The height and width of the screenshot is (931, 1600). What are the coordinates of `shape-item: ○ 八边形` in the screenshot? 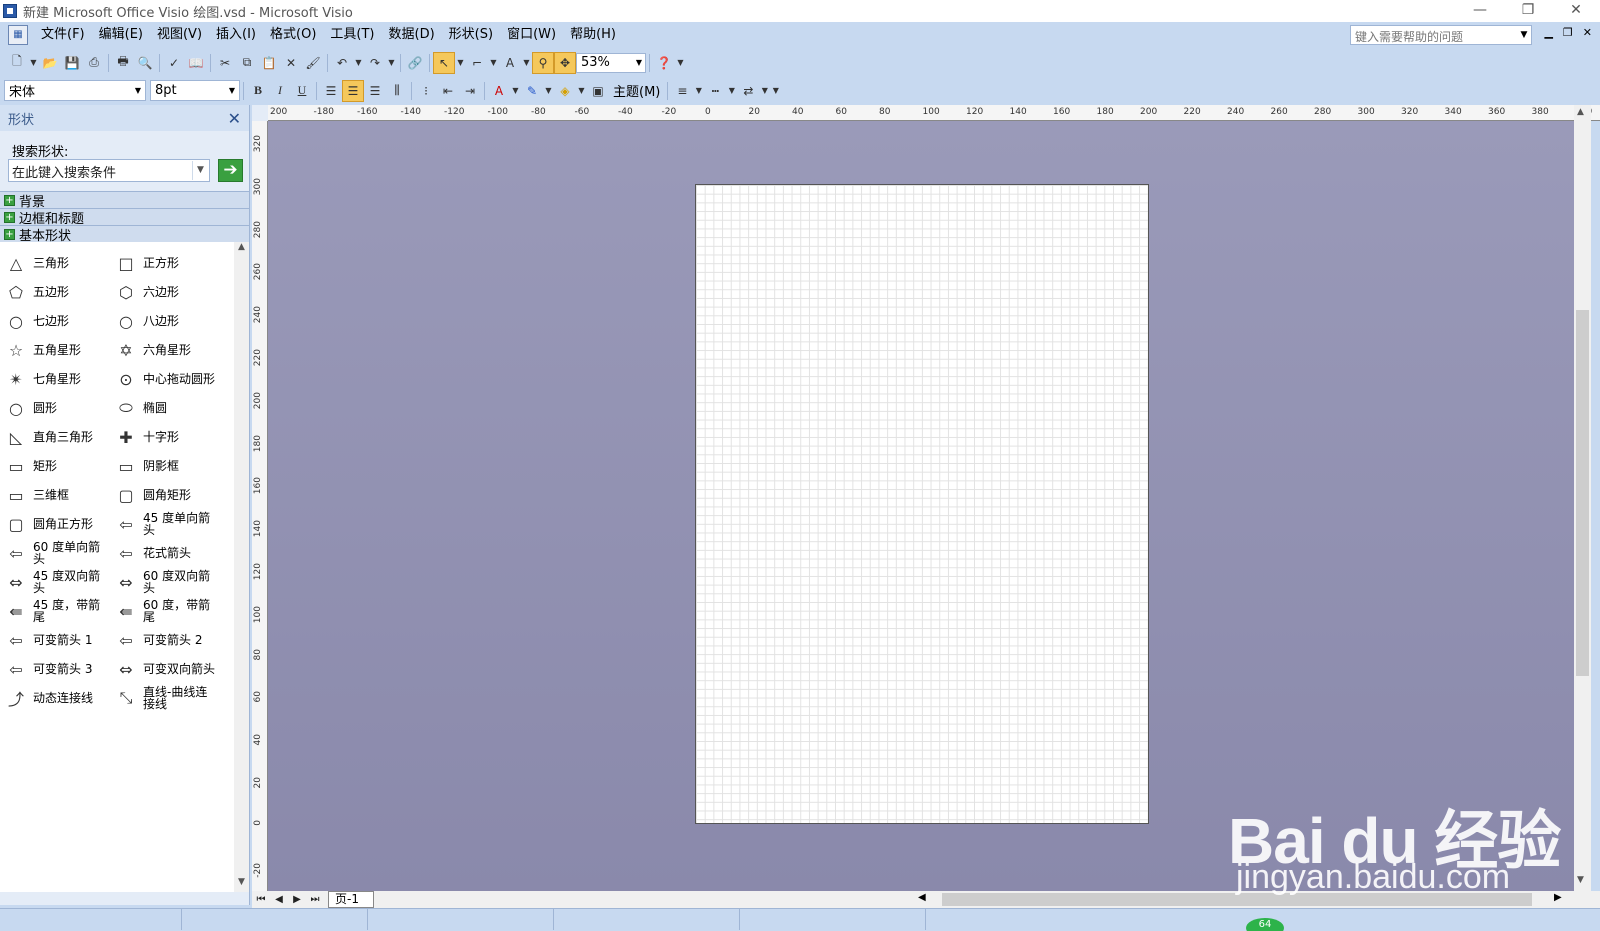 It's located at (166, 321).